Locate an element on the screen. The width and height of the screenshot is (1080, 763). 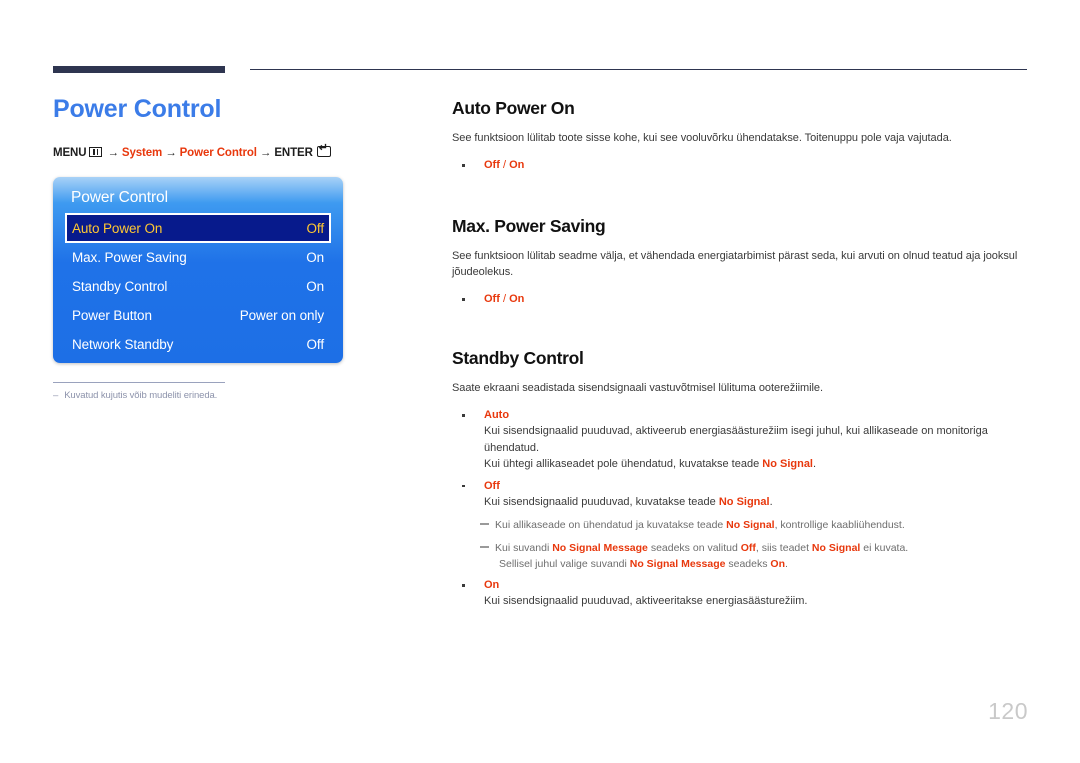
breadcrumb-arrow-2: → is located at coordinates (171, 153).